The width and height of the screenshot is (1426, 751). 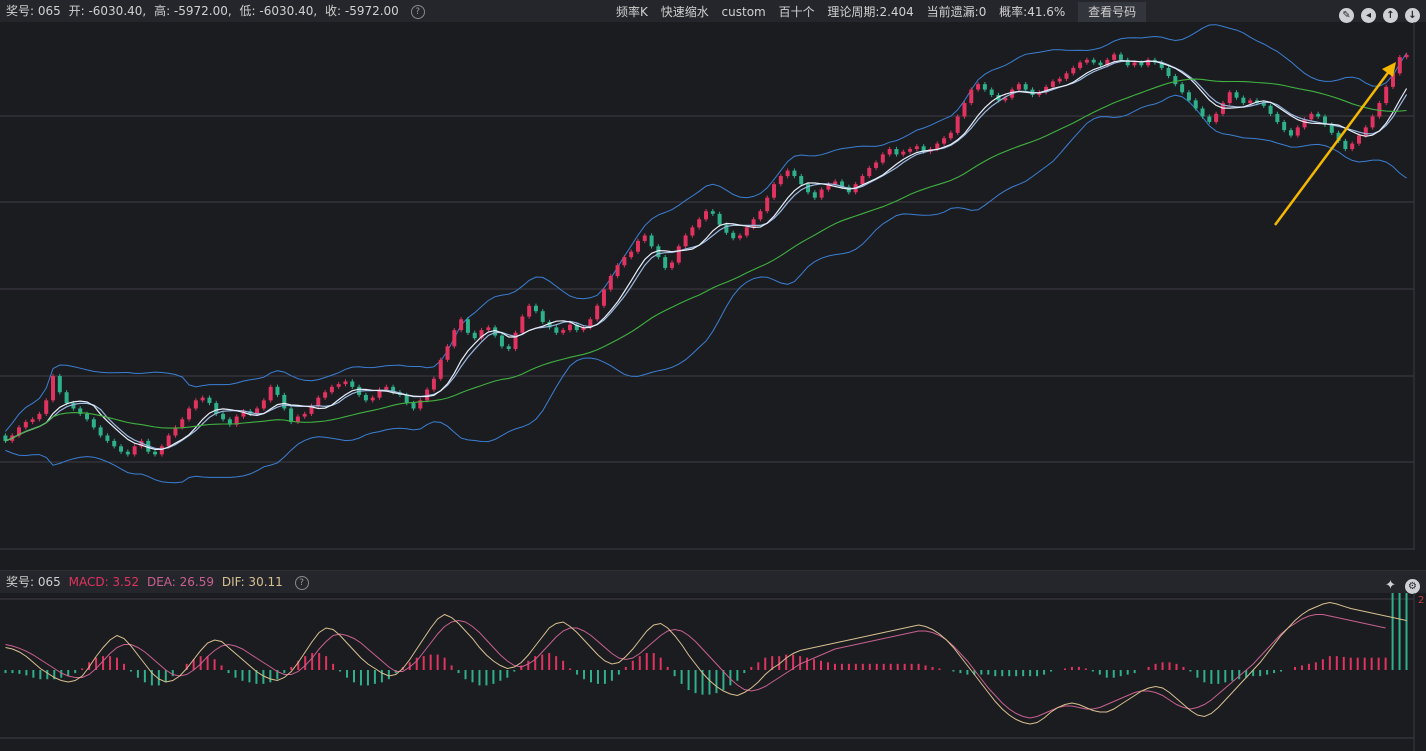 What do you see at coordinates (33, 11) in the screenshot?
I see `prize-label: 奖号: 065` at bounding box center [33, 11].